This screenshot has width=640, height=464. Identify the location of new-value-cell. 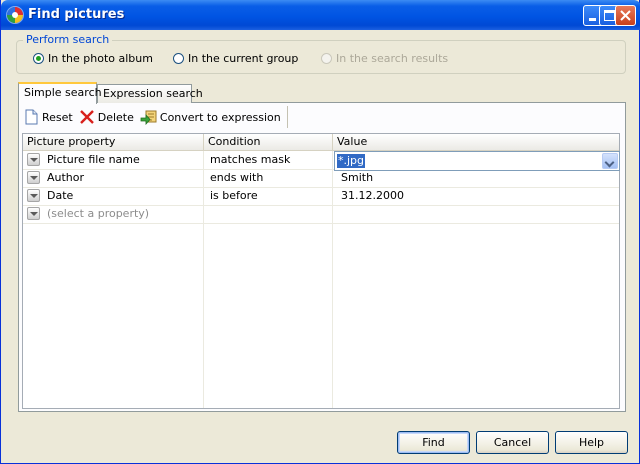
(476, 214).